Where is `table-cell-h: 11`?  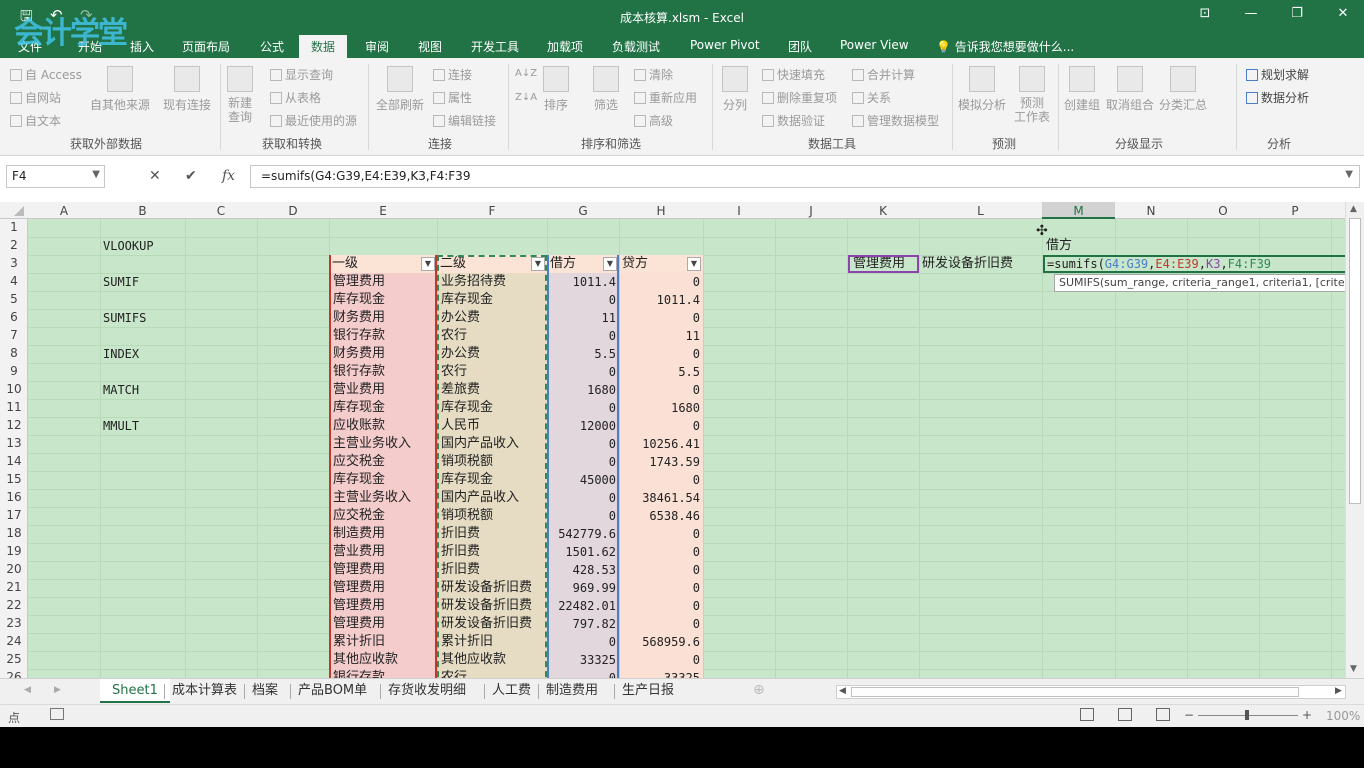
table-cell-h: 11 is located at coordinates (661, 336).